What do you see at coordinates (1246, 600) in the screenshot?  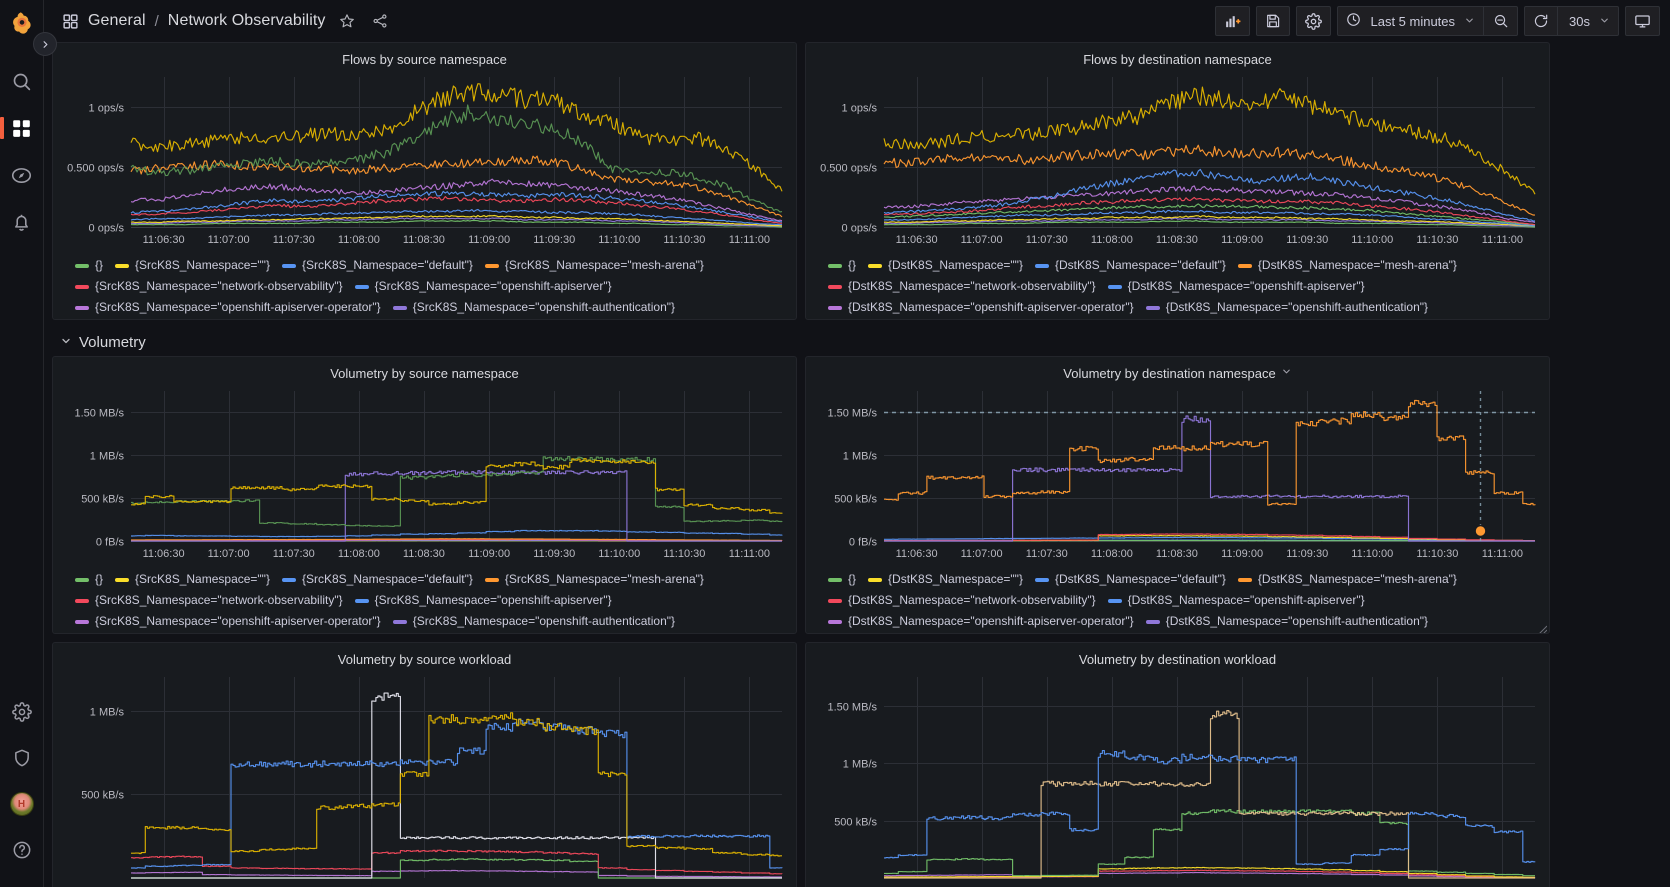 I see `legend-label: {DstK8S_Namespace="openshift-apiserver"}` at bounding box center [1246, 600].